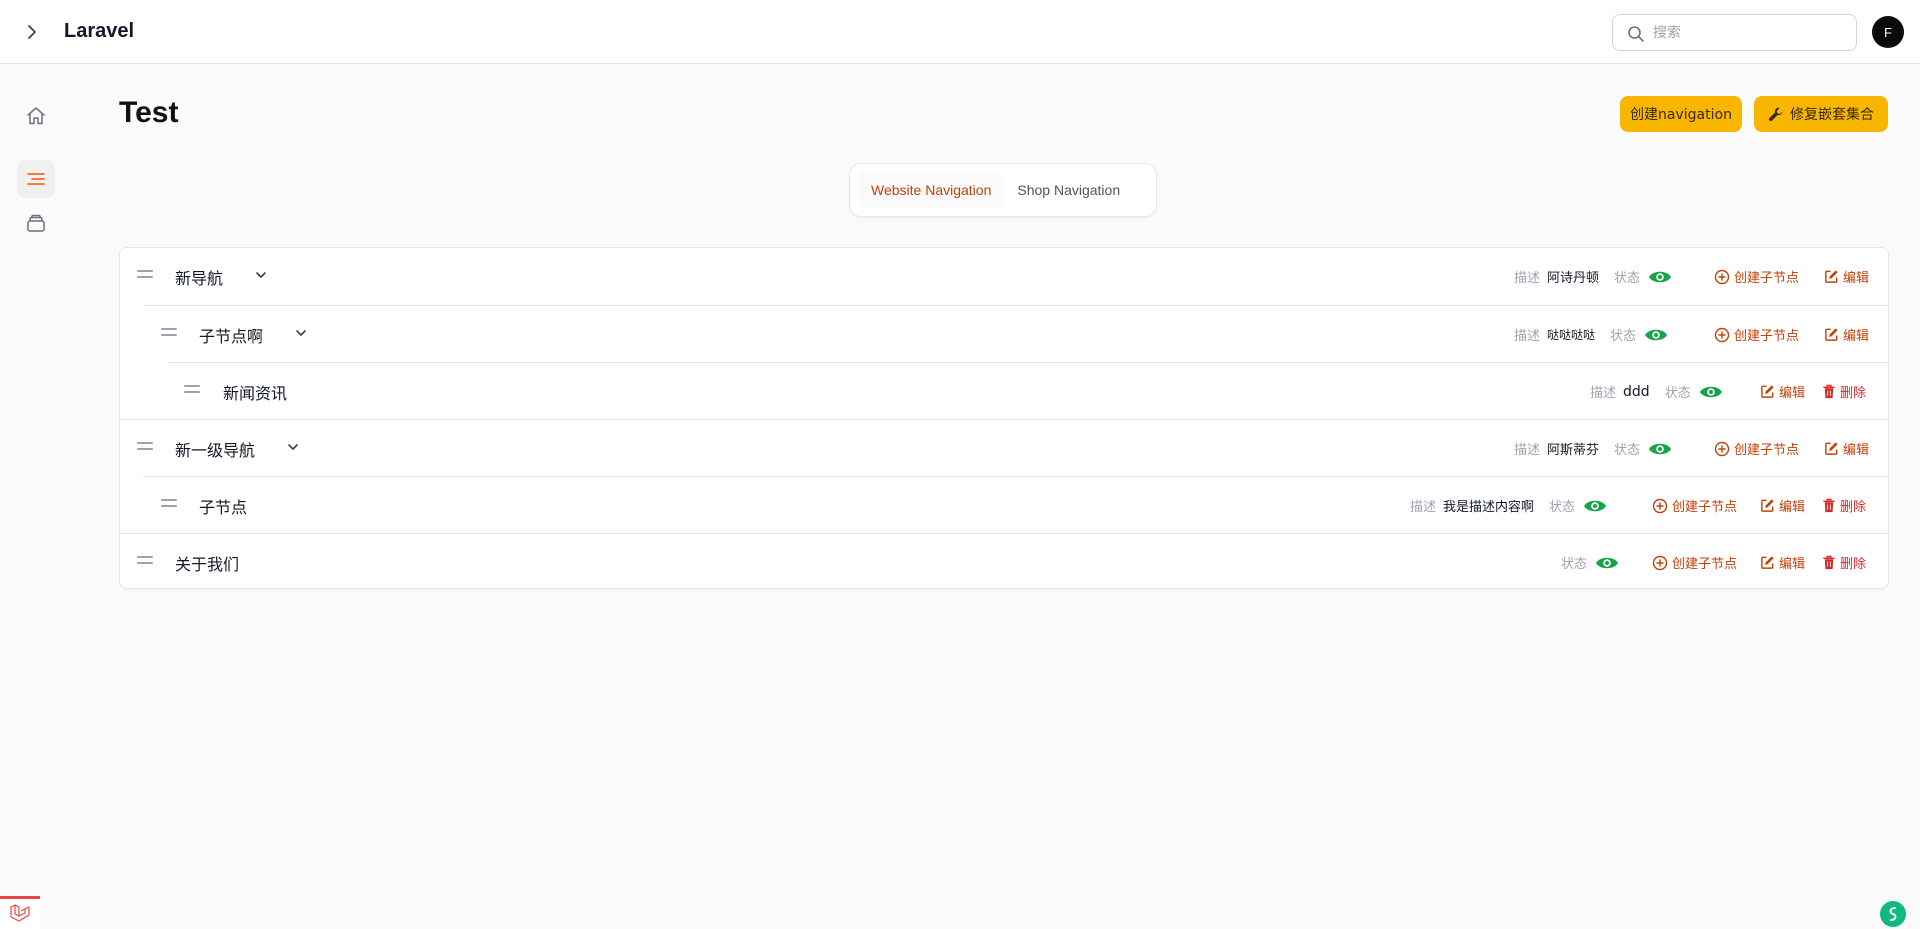  What do you see at coordinates (1027, 390) in the screenshot?
I see `tree-node: 新闻资讯 描述 ddd 状态 编辑 删除` at bounding box center [1027, 390].